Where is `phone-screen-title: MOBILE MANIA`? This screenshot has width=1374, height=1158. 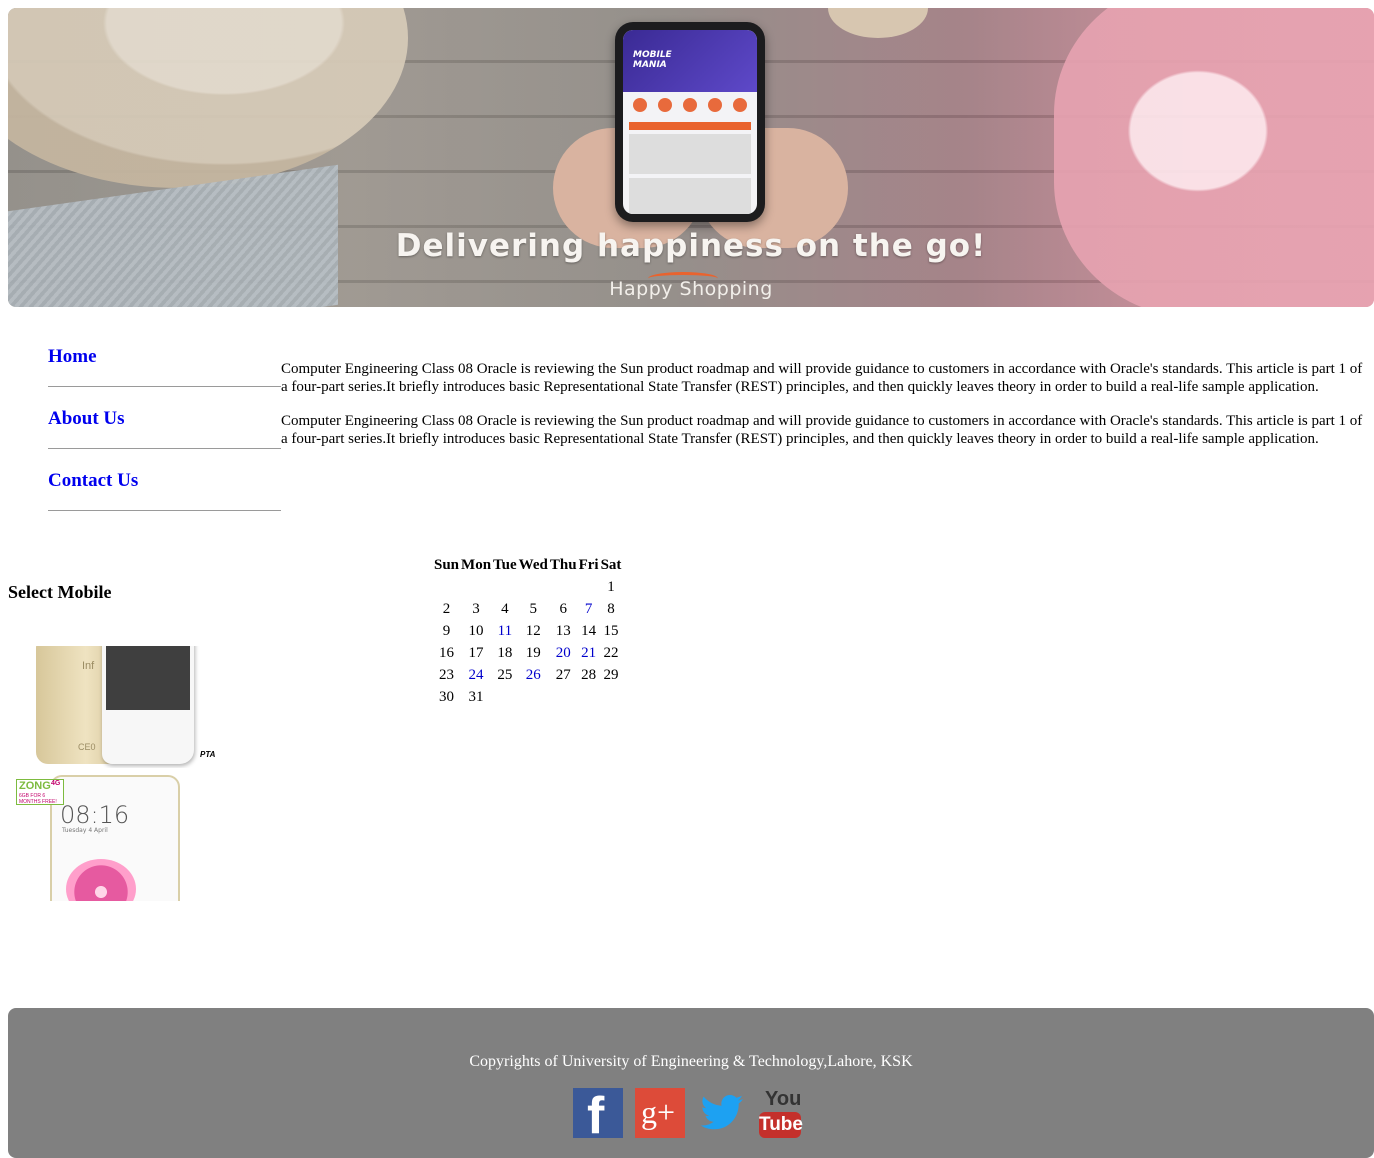
phone-screen-title: MOBILE MANIA is located at coordinates (652, 60).